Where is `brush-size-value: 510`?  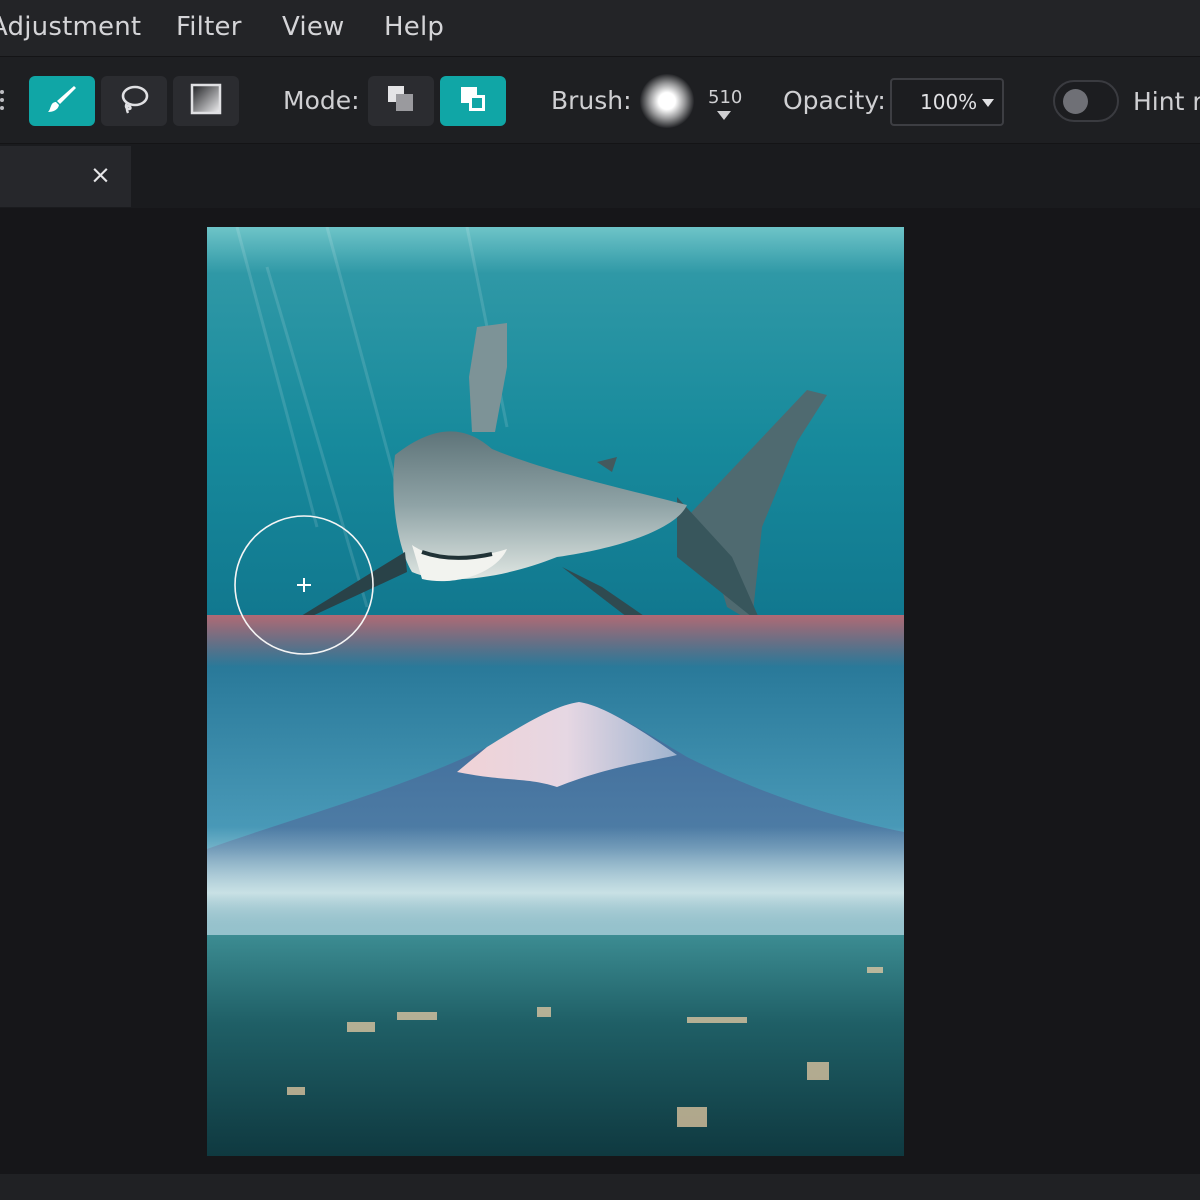
brush-size-value: 510 is located at coordinates (725, 97).